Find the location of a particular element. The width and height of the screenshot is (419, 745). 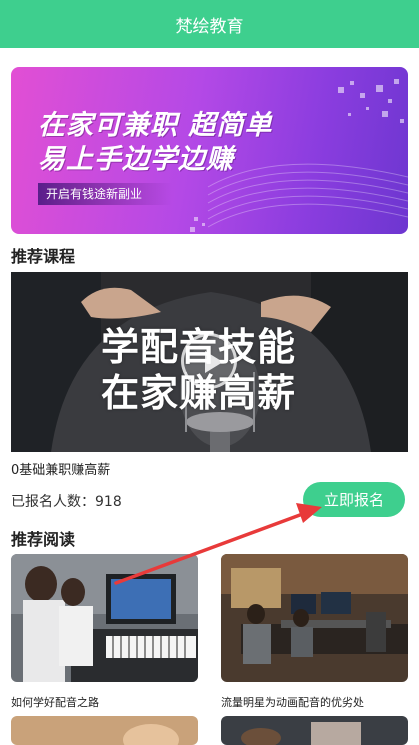

enroll-now-button: 立即报名 is located at coordinates (354, 499).